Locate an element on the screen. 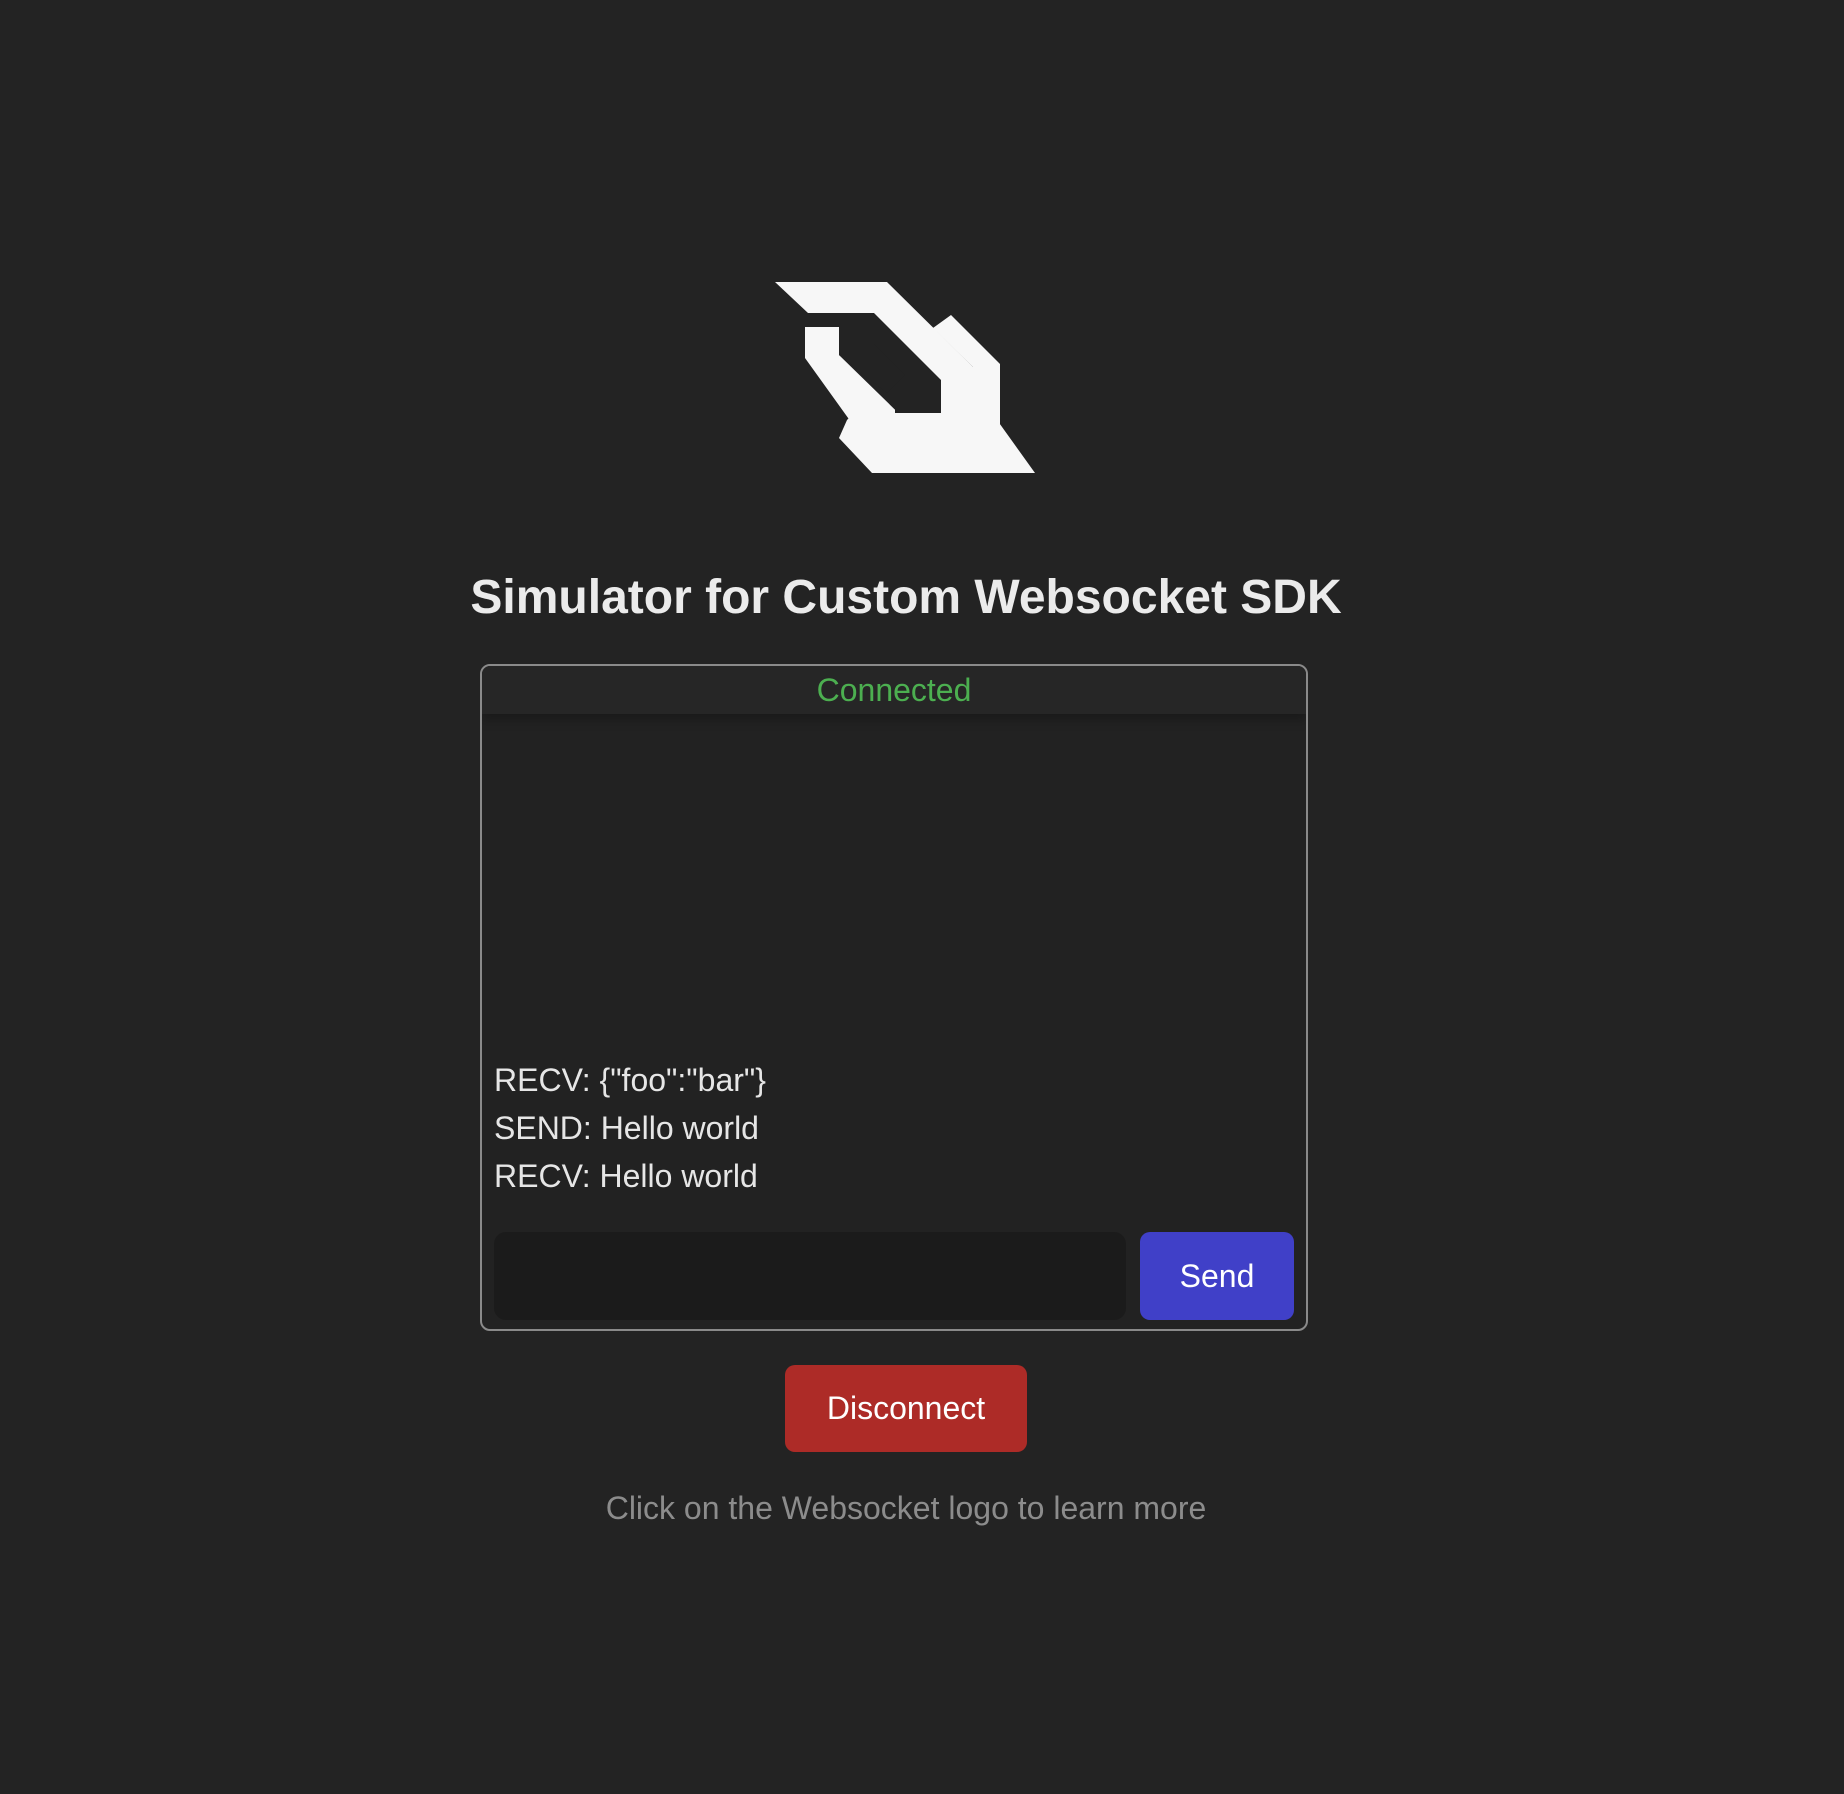 The image size is (1844, 1794). websocket-logo-link is located at coordinates (905, 377).